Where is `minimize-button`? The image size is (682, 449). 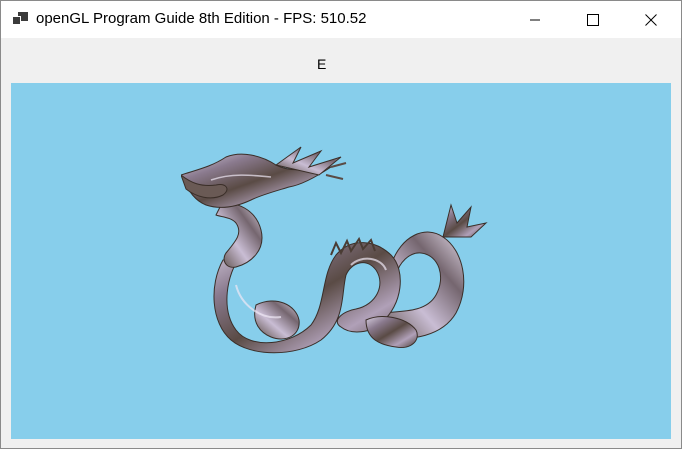 minimize-button is located at coordinates (535, 19).